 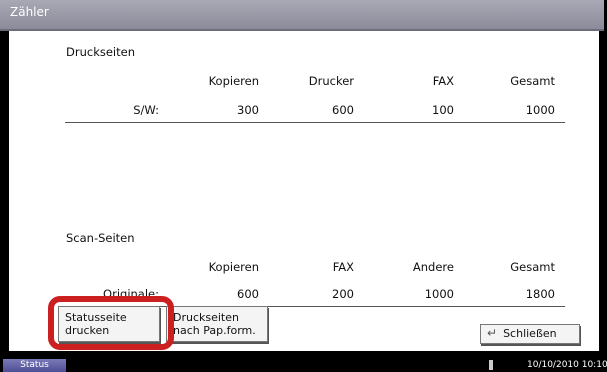 I want to click on title-bar: Zähler, so click(x=302, y=15).